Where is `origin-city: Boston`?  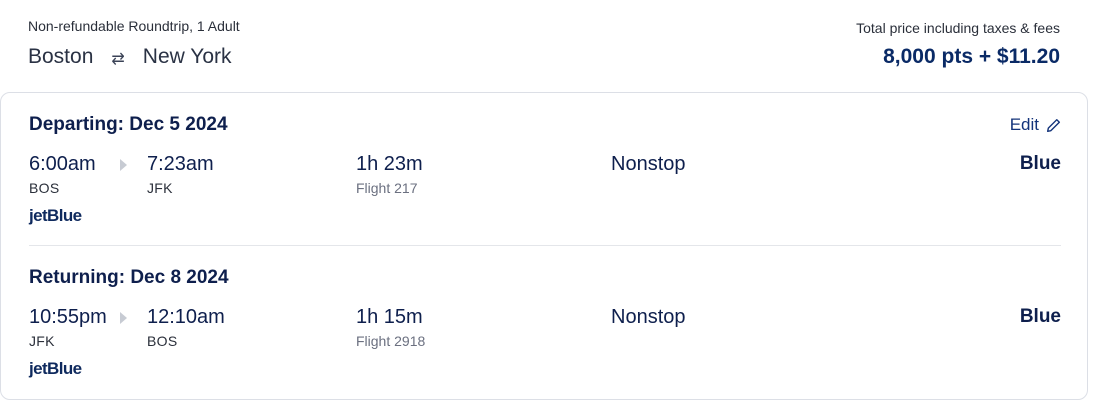
origin-city: Boston is located at coordinates (61, 56).